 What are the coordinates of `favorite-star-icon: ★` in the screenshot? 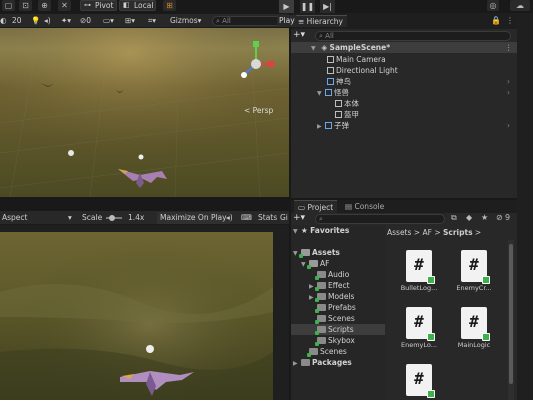 It's located at (484, 217).